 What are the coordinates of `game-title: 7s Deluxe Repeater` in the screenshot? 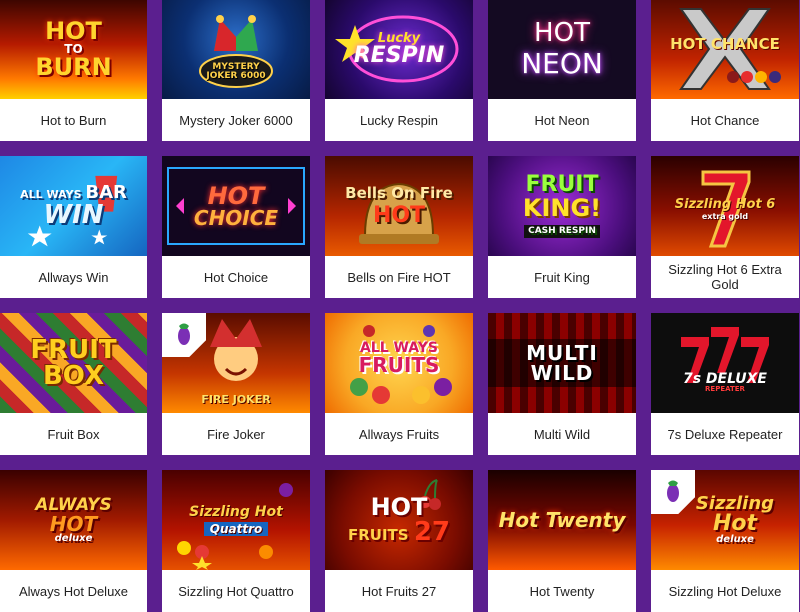 It's located at (725, 434).